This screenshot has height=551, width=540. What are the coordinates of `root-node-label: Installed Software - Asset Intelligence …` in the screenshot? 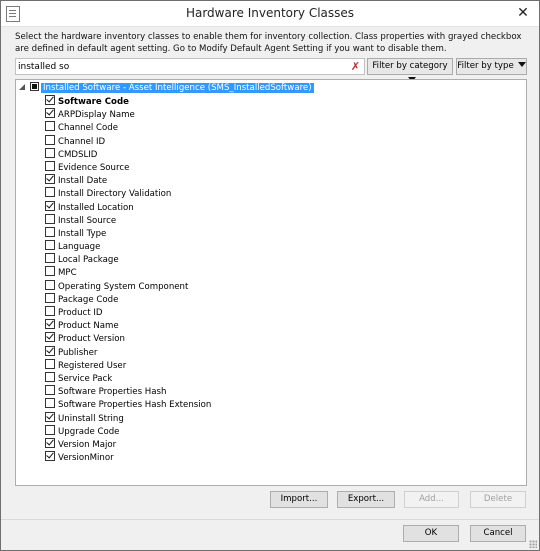 It's located at (177, 88).